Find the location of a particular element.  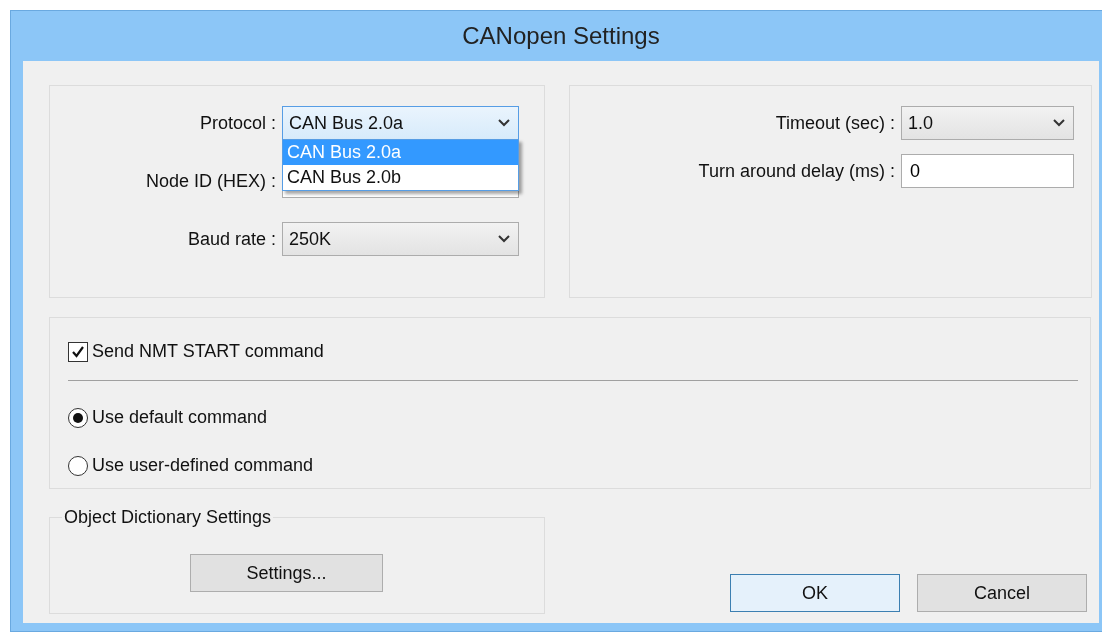

field-label: Turn around delay (ms) : is located at coordinates (796, 171).